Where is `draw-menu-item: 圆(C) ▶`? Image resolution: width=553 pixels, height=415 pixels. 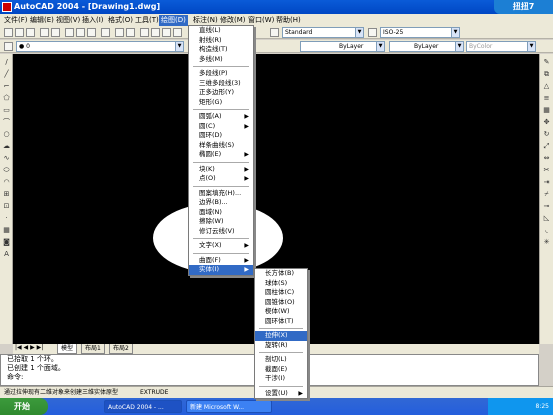
draw-menu-item: 圆(C) ▶ is located at coordinates (221, 127).